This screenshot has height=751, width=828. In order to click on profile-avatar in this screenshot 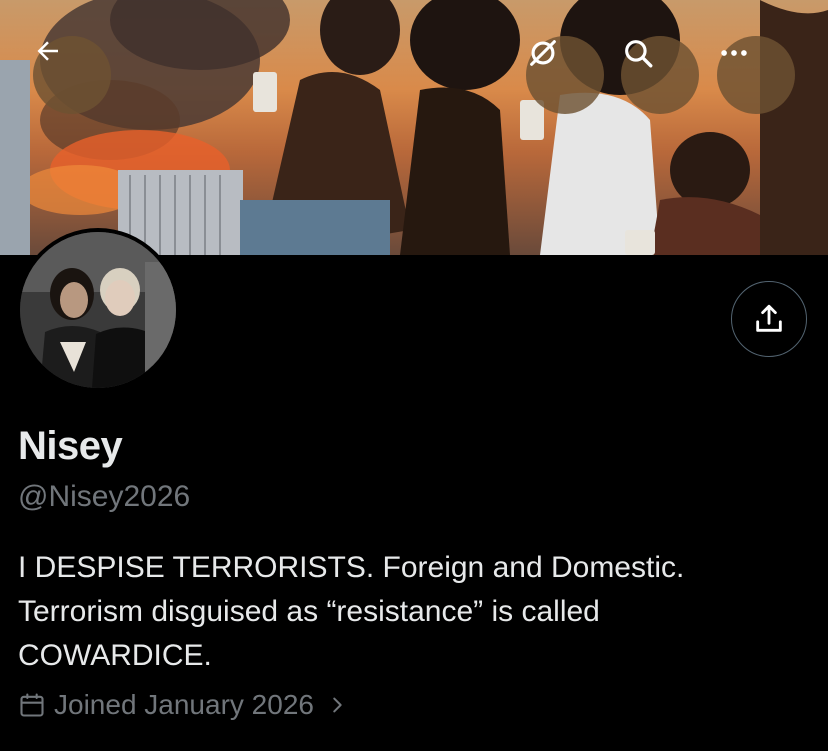, I will do `click(98, 310)`.